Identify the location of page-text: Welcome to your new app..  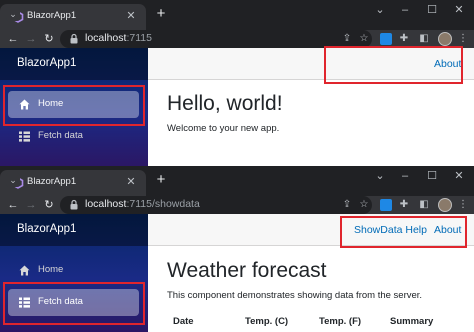
(223, 128).